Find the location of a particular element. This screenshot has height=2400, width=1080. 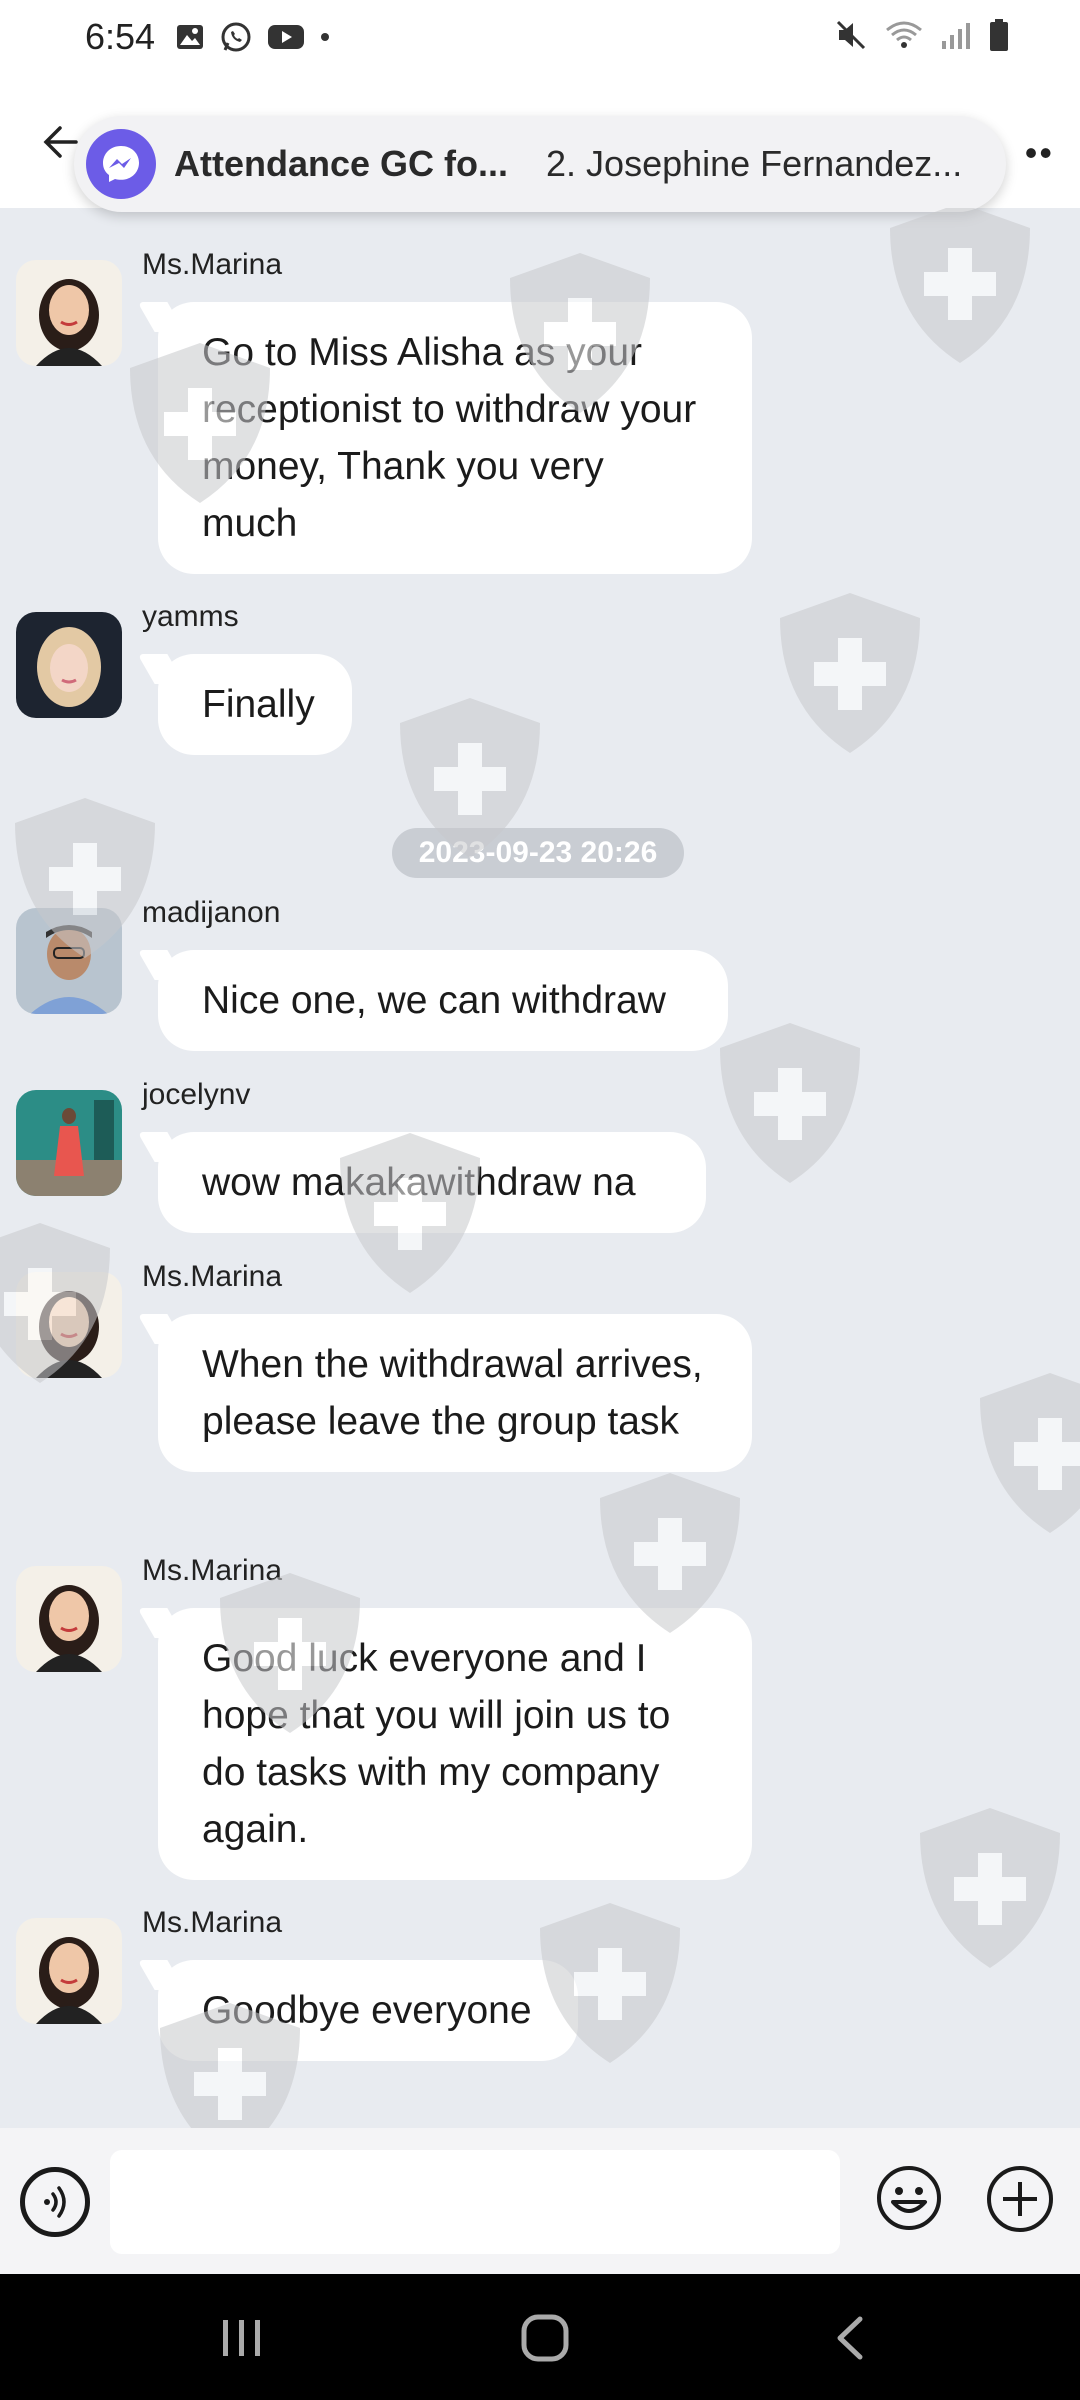

system-icons is located at coordinates (922, 35).